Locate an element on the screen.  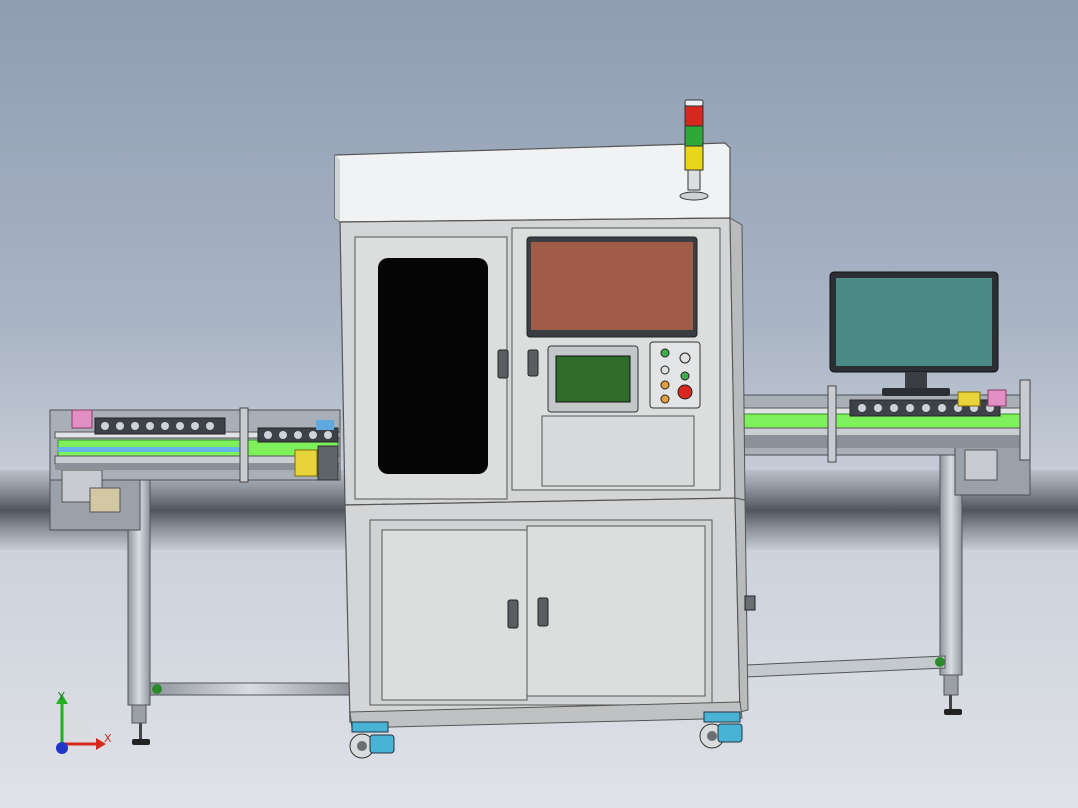
view-orientation-triad: Y X is located at coordinates (84, 722).